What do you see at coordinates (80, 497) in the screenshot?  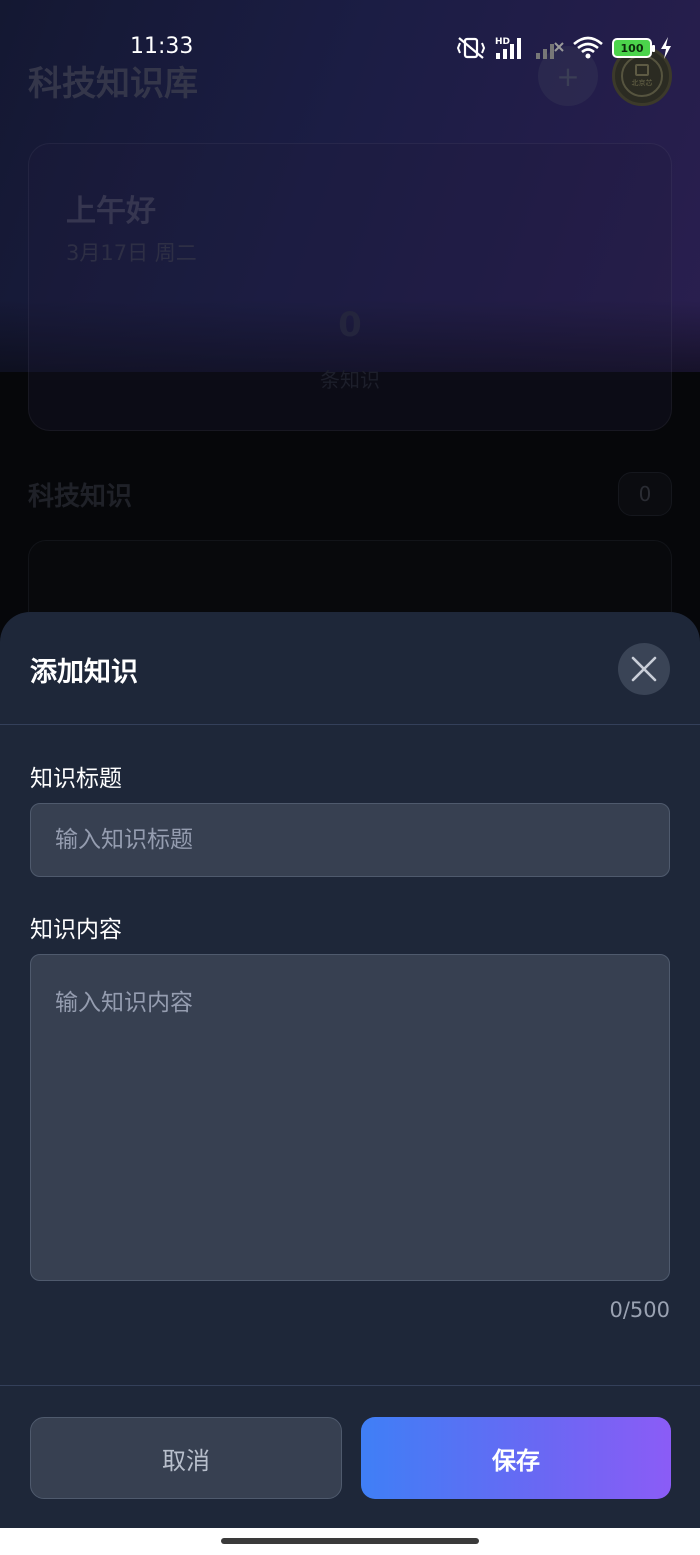 I see `section-title: 科技知识` at bounding box center [80, 497].